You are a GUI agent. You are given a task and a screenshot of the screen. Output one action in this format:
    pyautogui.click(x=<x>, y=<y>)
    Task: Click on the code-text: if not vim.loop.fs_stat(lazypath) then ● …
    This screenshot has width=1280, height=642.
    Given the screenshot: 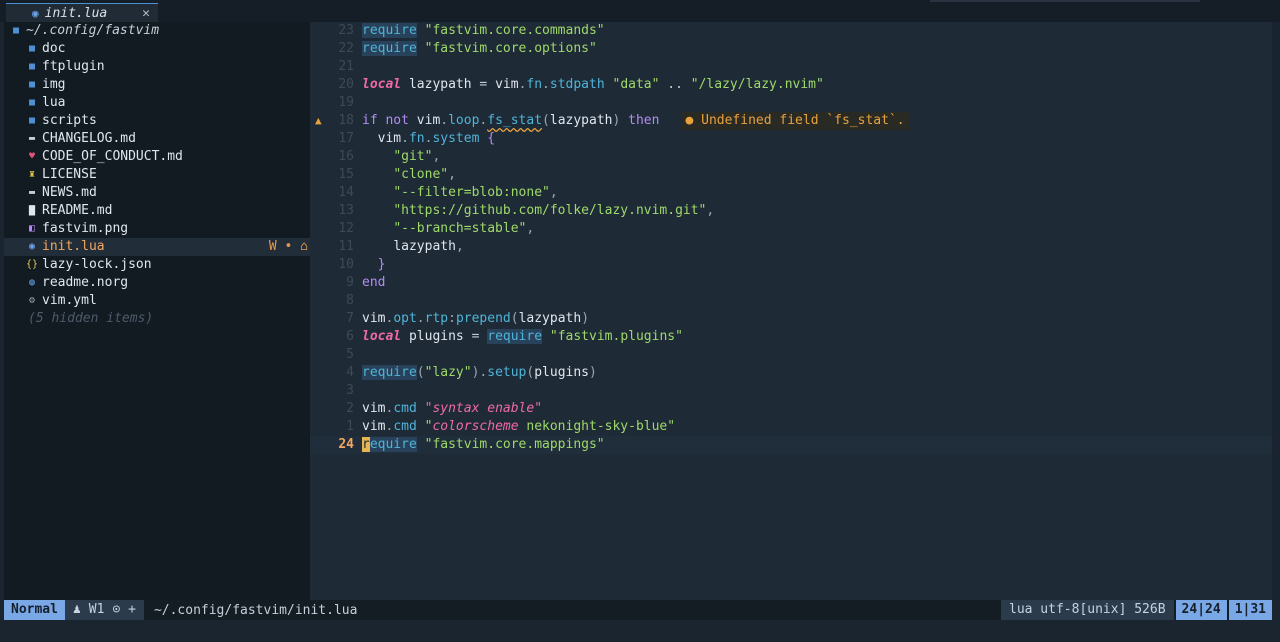 What is the action you would take?
    pyautogui.click(x=635, y=121)
    